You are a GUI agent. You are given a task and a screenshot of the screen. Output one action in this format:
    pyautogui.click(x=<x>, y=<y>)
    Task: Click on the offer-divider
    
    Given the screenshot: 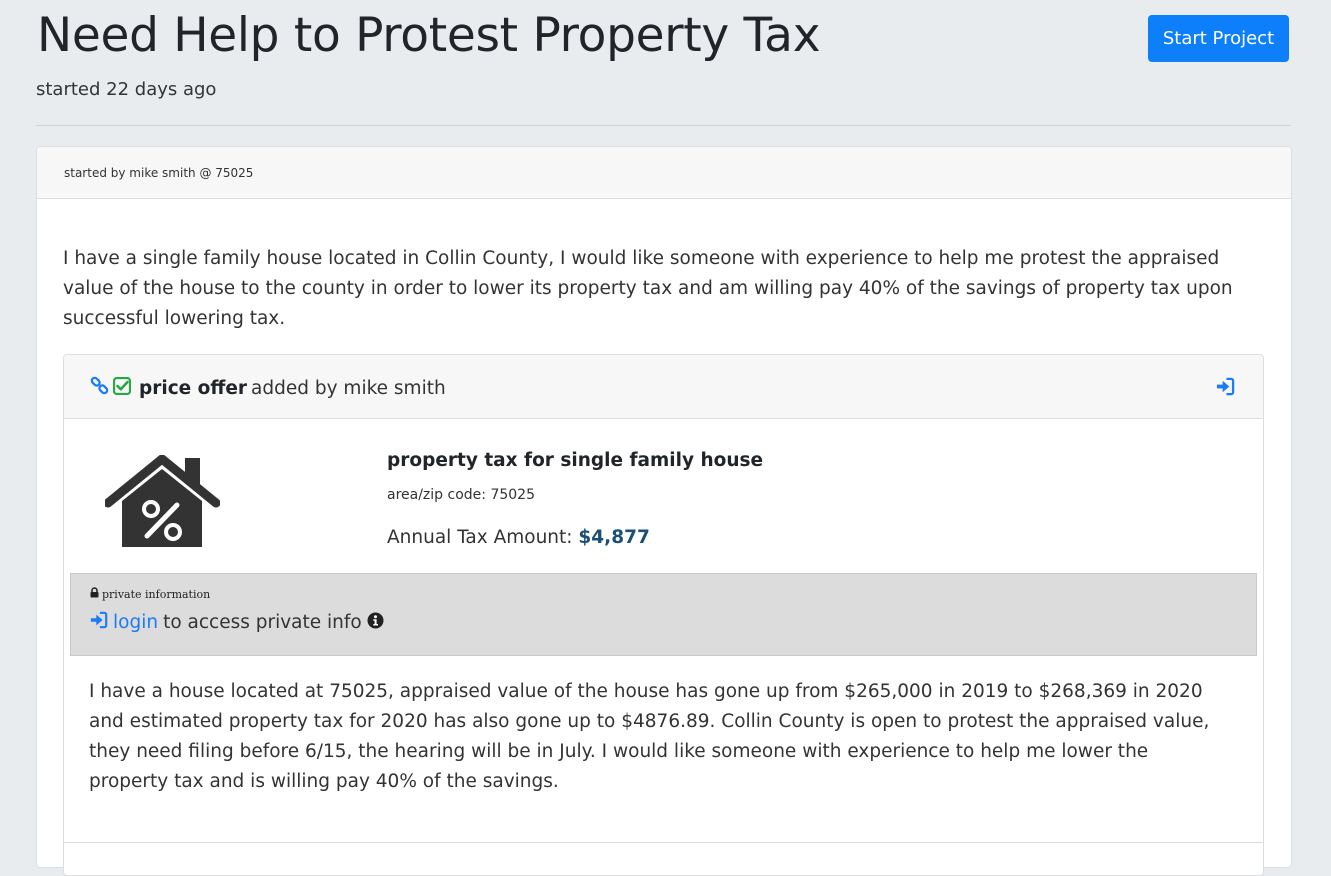 What is the action you would take?
    pyautogui.click(x=663, y=842)
    